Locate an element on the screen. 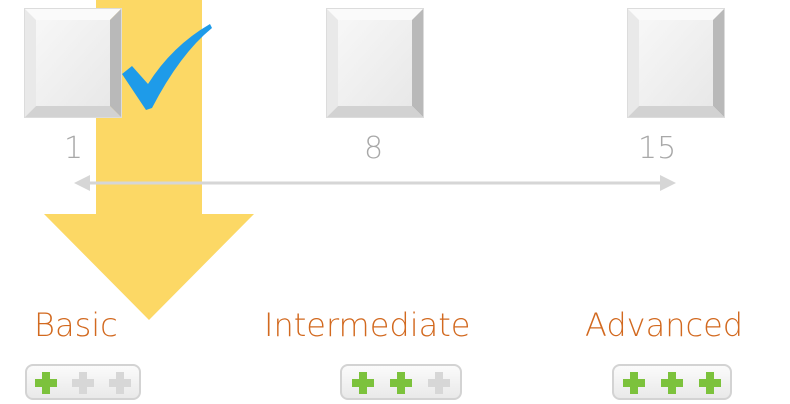 Image resolution: width=790 pixels, height=404 pixels. level-label-advanced: Advanced is located at coordinates (664, 325).